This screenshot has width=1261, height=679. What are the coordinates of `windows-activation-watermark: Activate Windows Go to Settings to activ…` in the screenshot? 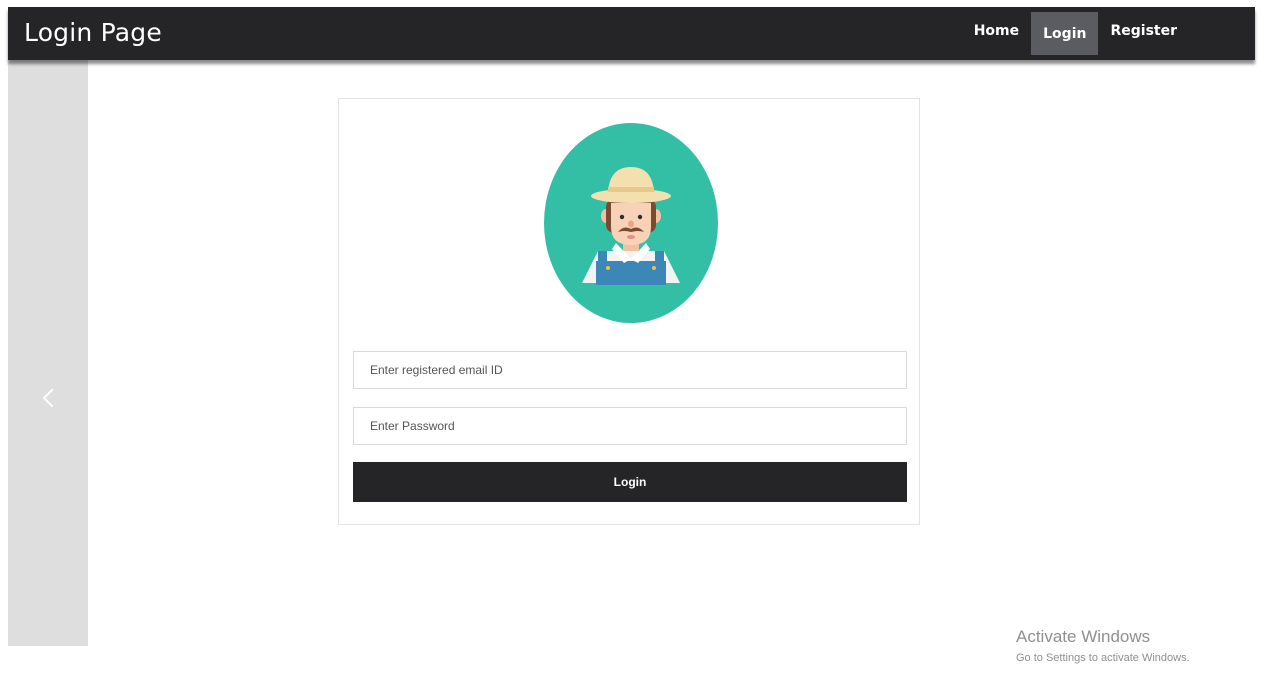 It's located at (1103, 646).